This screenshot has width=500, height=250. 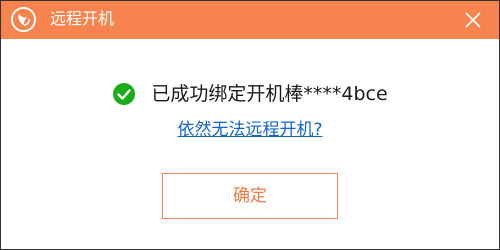 What do you see at coordinates (124, 94) in the screenshot?
I see `check-circle-icon` at bounding box center [124, 94].